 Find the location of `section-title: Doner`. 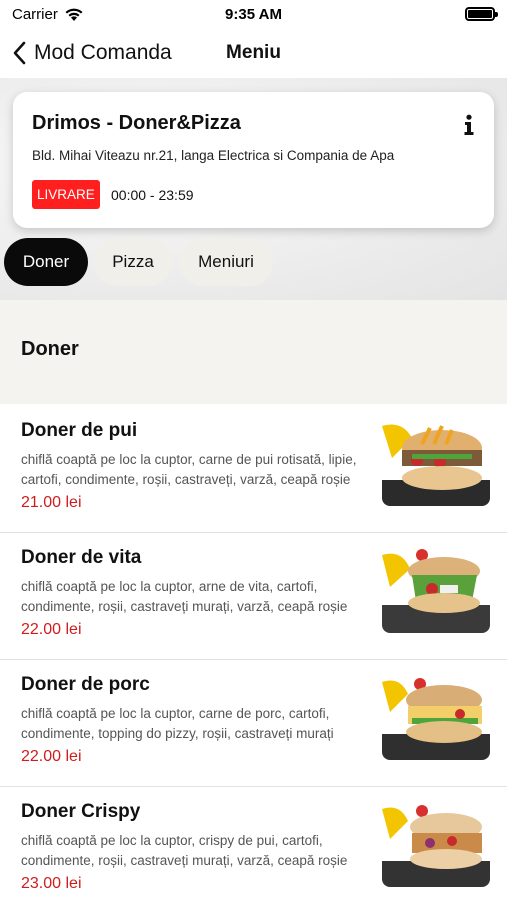

section-title: Doner is located at coordinates (50, 349).